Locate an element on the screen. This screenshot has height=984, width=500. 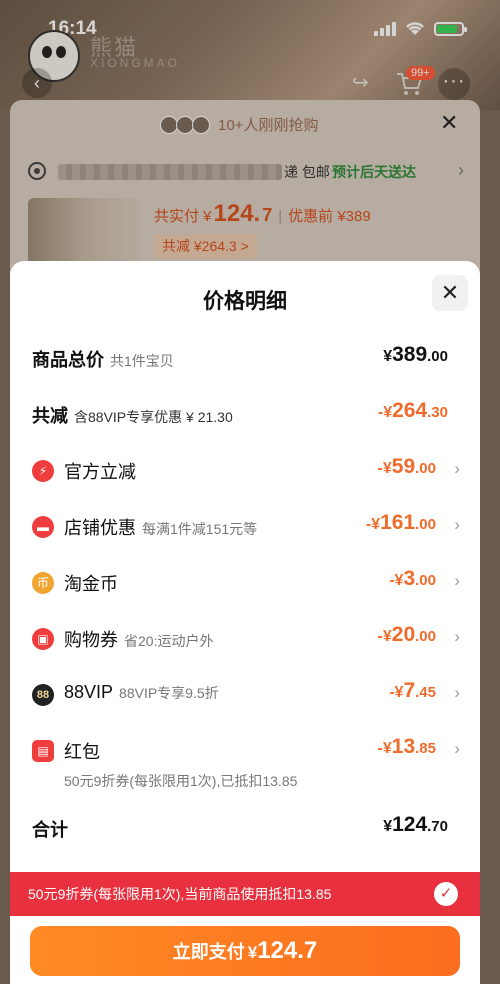
row-shopping-coupon: ▣ 购物券 省20:运动户外 -¥20.00 › is located at coordinates (247, 639).